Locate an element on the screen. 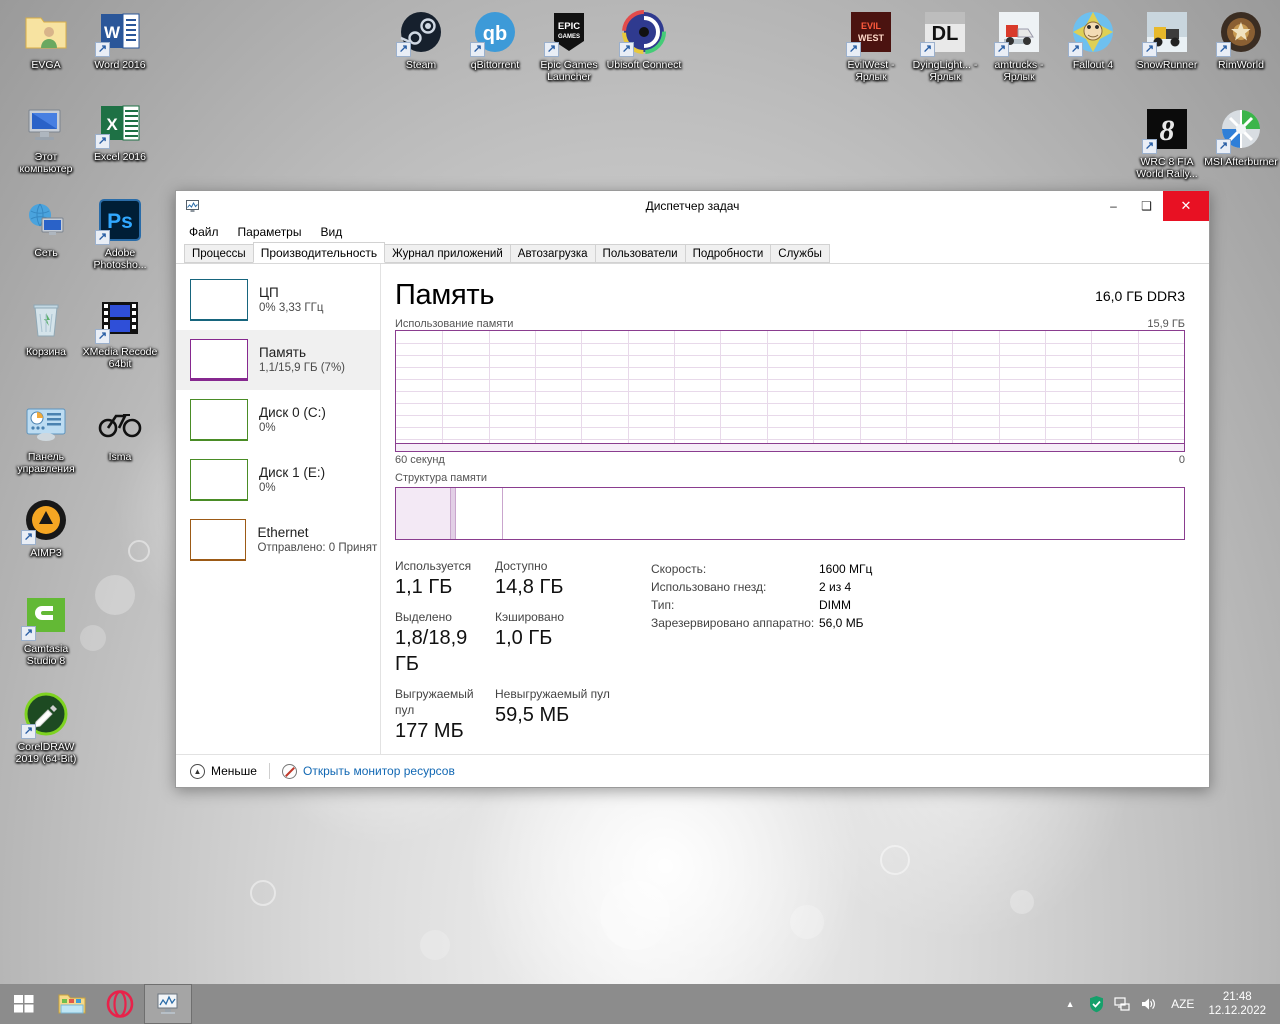 This screenshot has width=1280, height=1024. desktop-icon-fallout4: ↗ Fallout 4 is located at coordinates (1093, 39).